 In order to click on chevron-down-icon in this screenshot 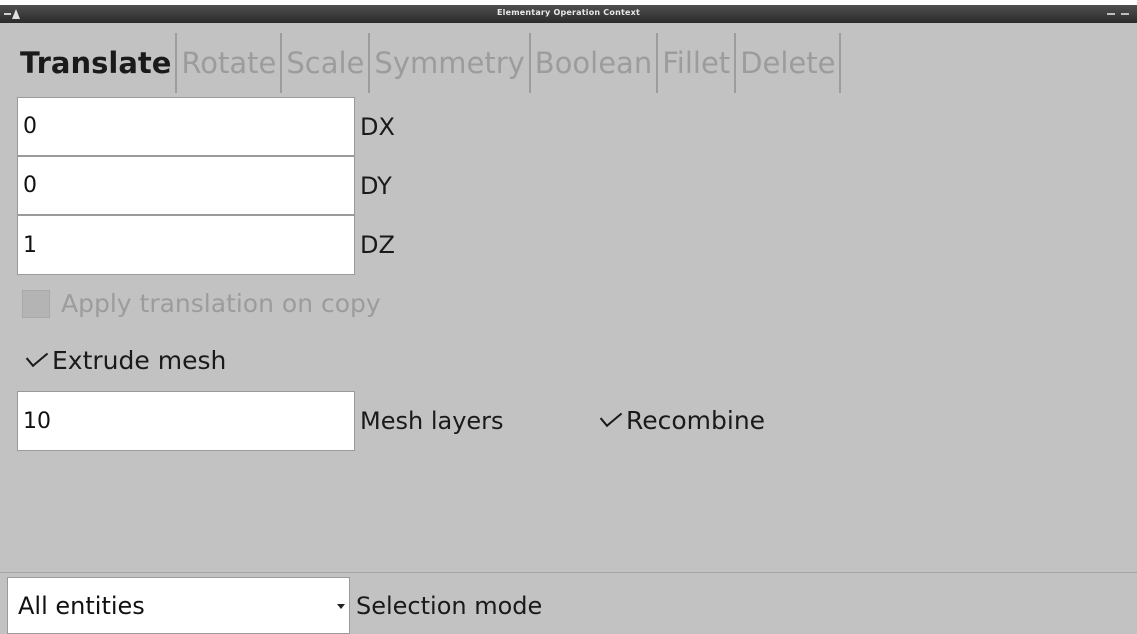, I will do `click(341, 606)`.